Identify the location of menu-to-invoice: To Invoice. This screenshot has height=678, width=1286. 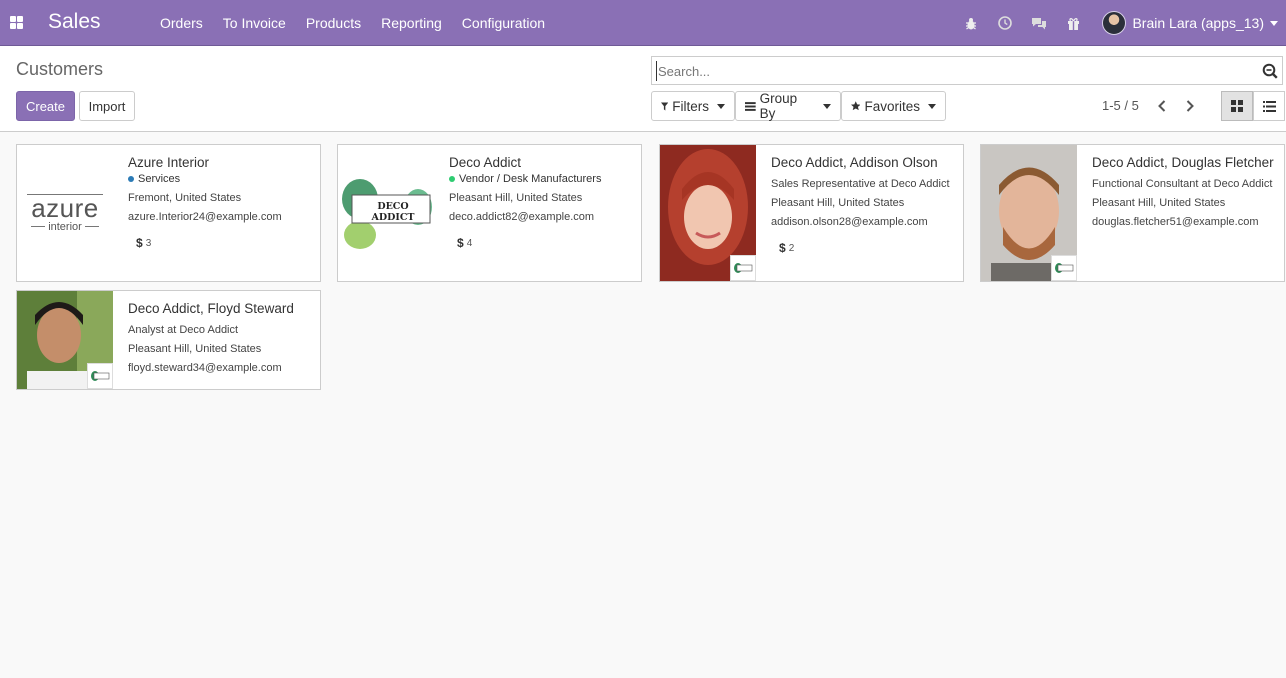
(254, 23).